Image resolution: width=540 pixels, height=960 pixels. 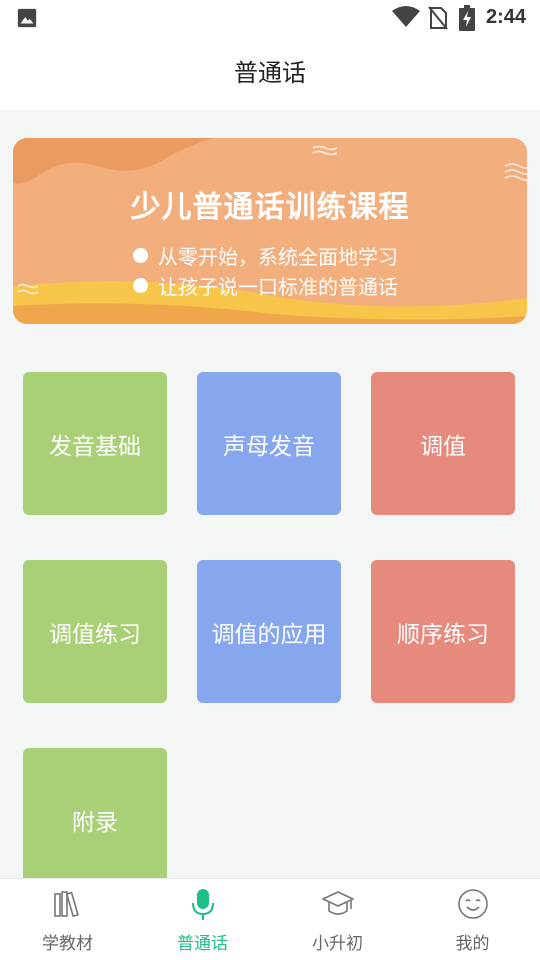 What do you see at coordinates (438, 18) in the screenshot?
I see `no-sim-icon` at bounding box center [438, 18].